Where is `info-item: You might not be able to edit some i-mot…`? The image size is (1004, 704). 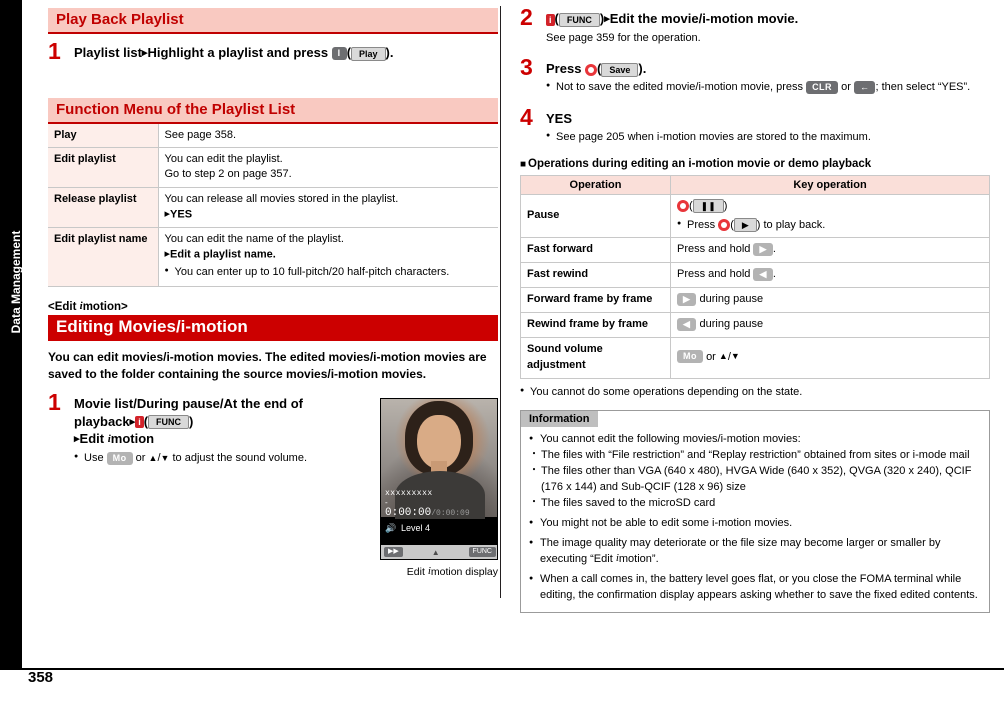
info-item: You might not be able to edit some i-mot… is located at coordinates (755, 524).